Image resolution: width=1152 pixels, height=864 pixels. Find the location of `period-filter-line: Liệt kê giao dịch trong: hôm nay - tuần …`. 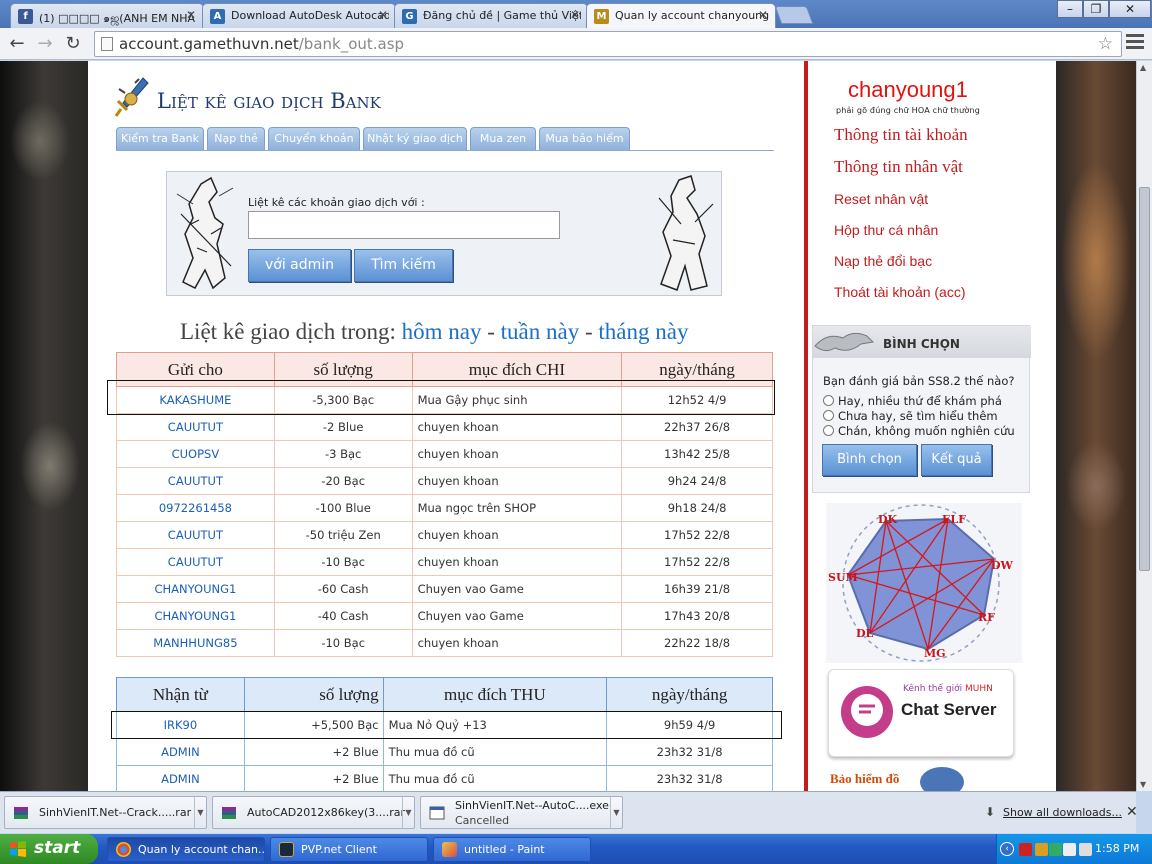

period-filter-line: Liệt kê giao dịch trong: hôm nay - tuần … is located at coordinates (434, 332).